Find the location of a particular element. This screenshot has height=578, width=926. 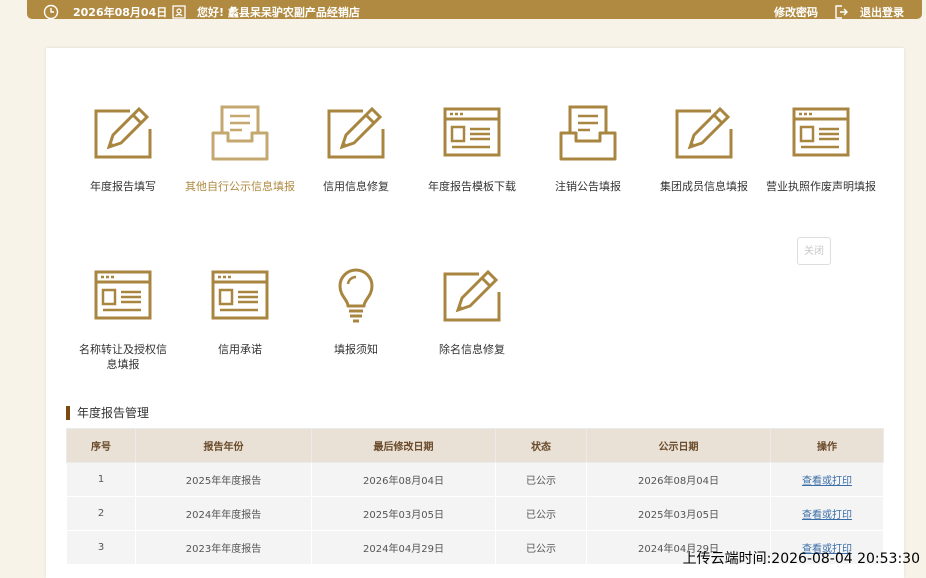

tile-label: 信用信息修复 is located at coordinates (356, 186).